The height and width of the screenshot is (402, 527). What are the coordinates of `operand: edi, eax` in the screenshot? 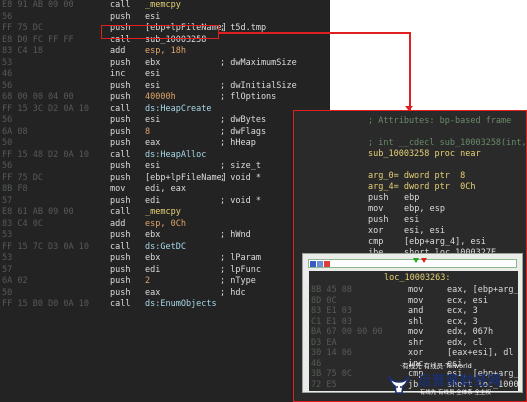 It's located at (165, 189).